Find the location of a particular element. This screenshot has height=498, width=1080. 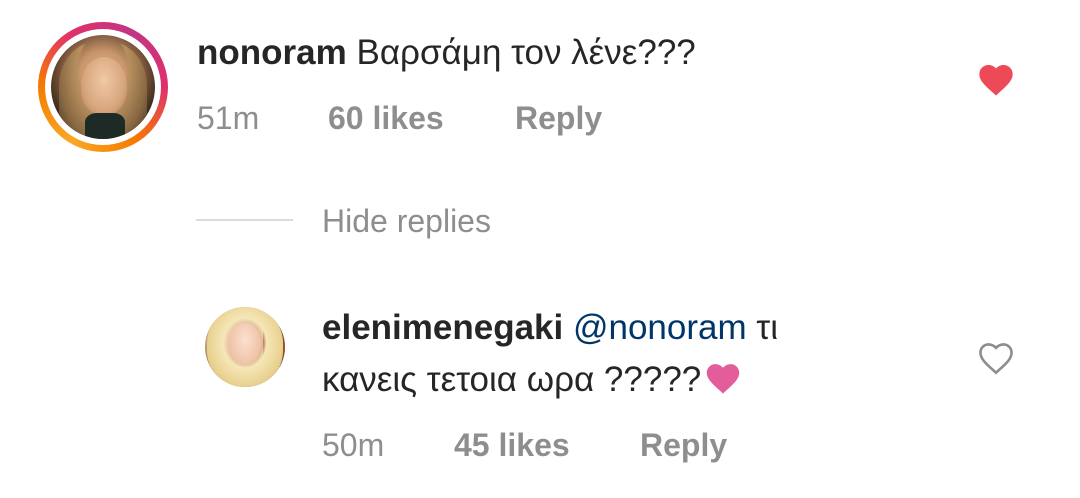

comment-likes: 60 likes is located at coordinates (386, 118).